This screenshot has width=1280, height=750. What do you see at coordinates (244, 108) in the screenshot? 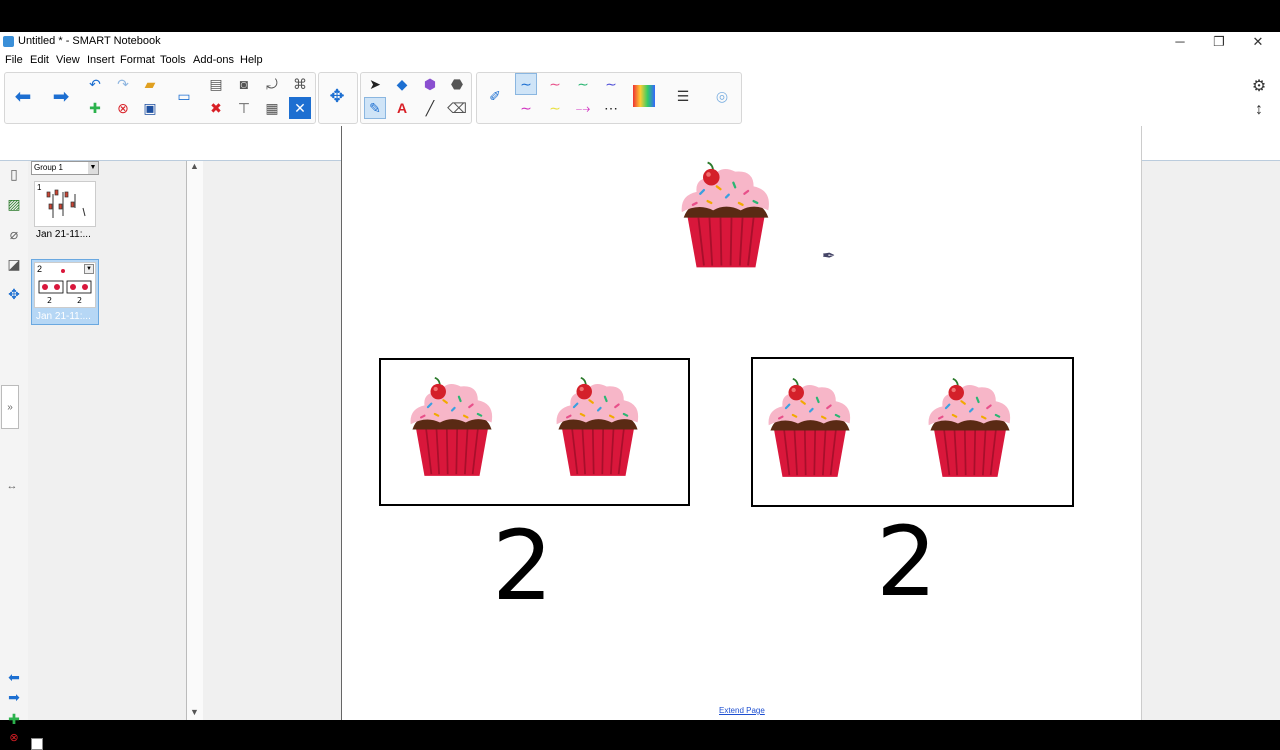
I see `full-screen-icon: ⊤` at bounding box center [244, 108].